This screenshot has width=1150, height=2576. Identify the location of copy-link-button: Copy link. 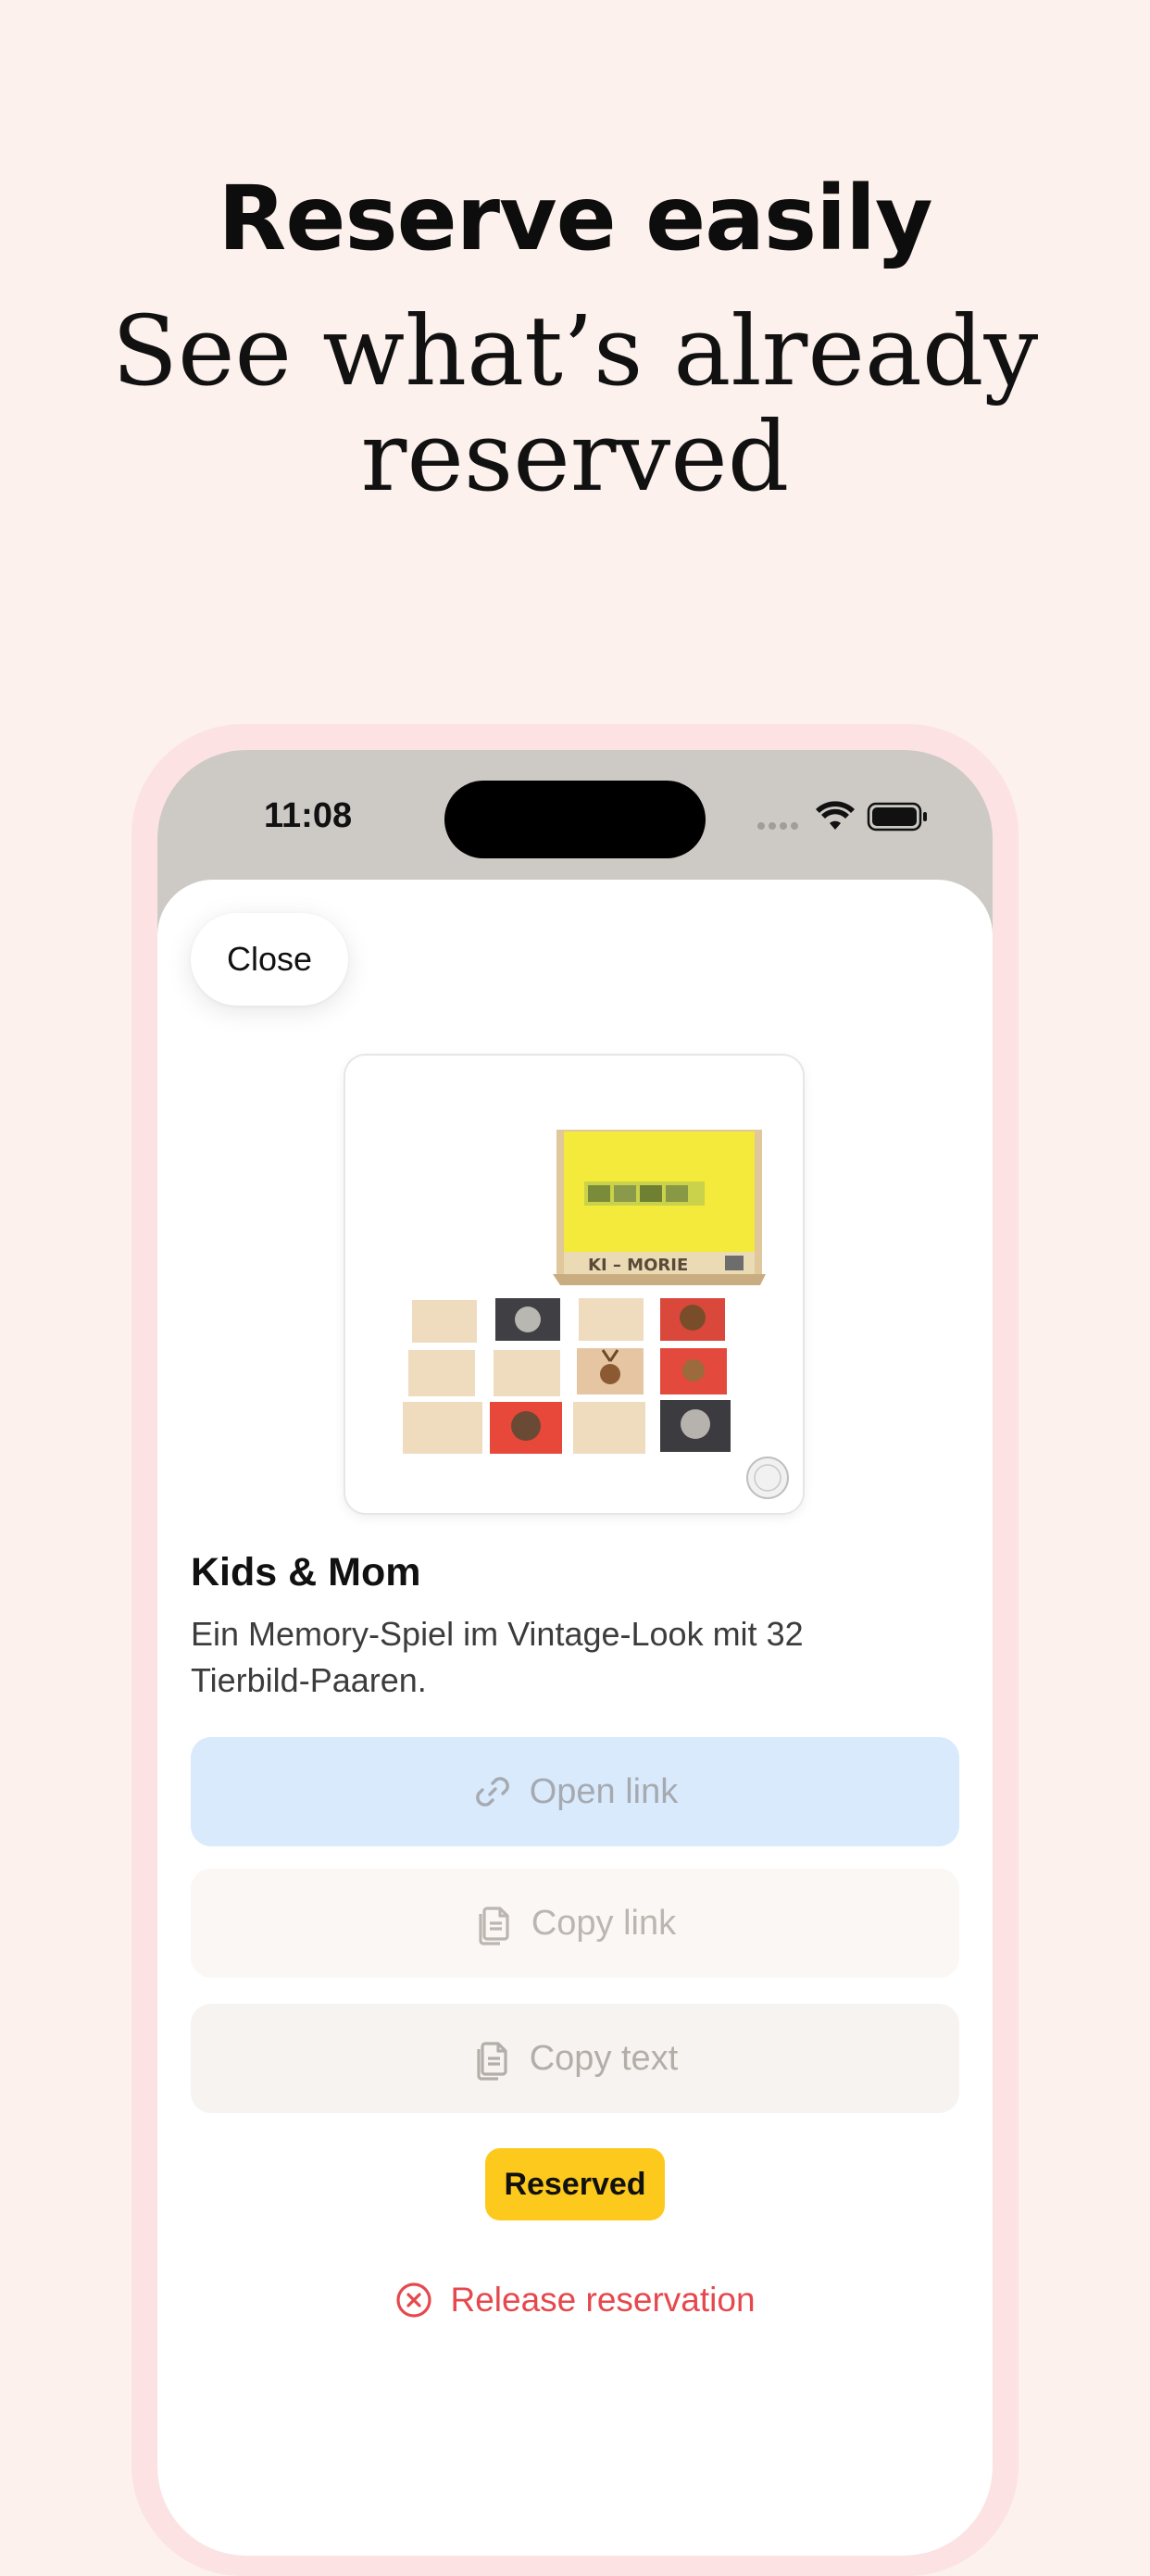
(575, 1923).